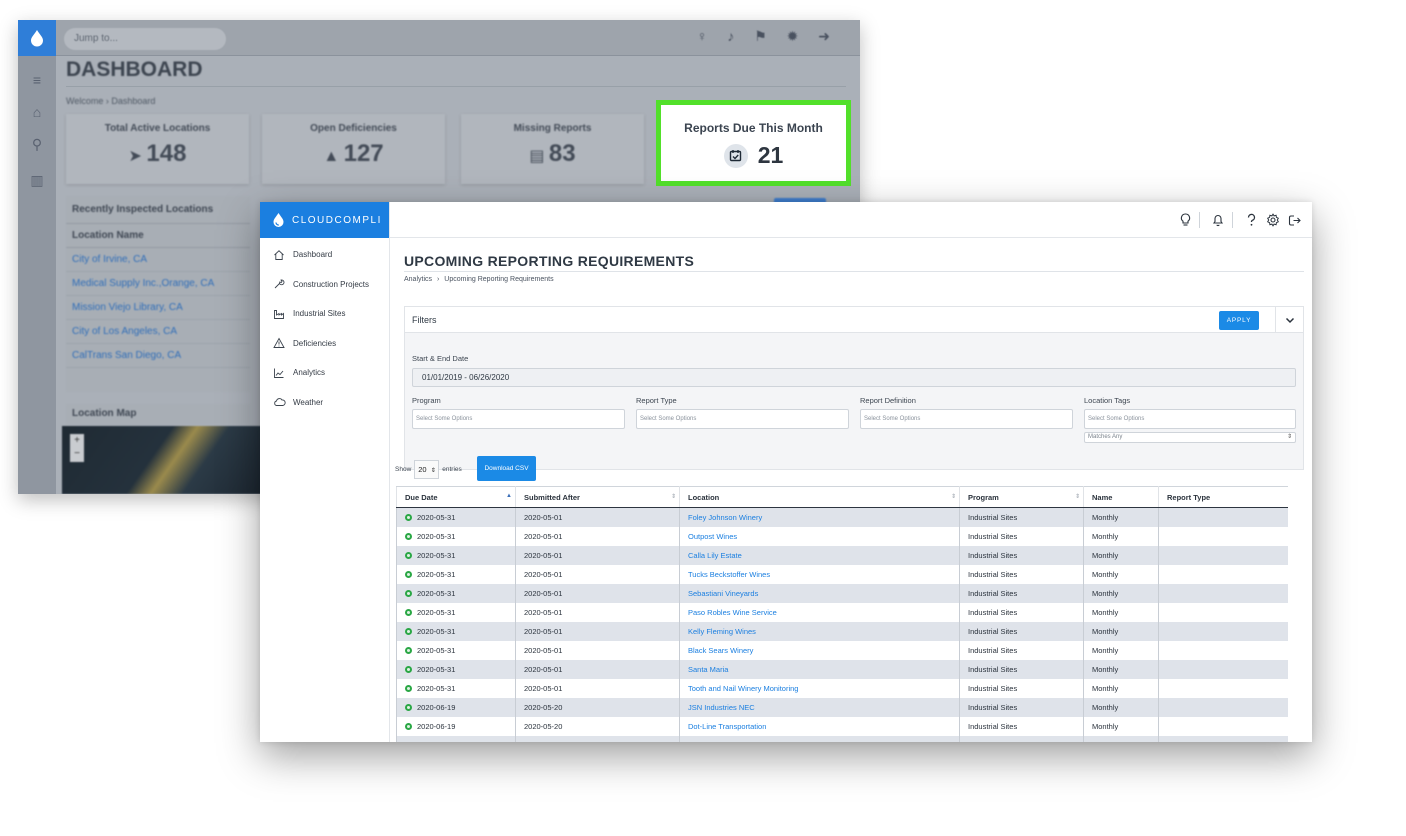  Describe the element at coordinates (721, 707) in the screenshot. I see `location-link: JSN Industries NEC` at that location.